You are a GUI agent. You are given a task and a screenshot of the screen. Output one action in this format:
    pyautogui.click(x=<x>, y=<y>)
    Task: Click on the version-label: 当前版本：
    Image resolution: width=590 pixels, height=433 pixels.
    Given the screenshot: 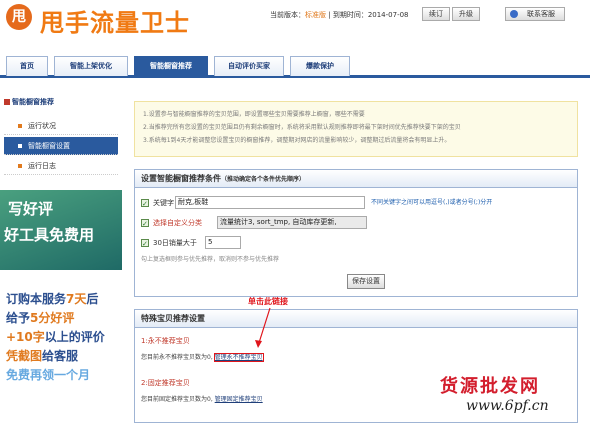 What is the action you would take?
    pyautogui.click(x=287, y=15)
    